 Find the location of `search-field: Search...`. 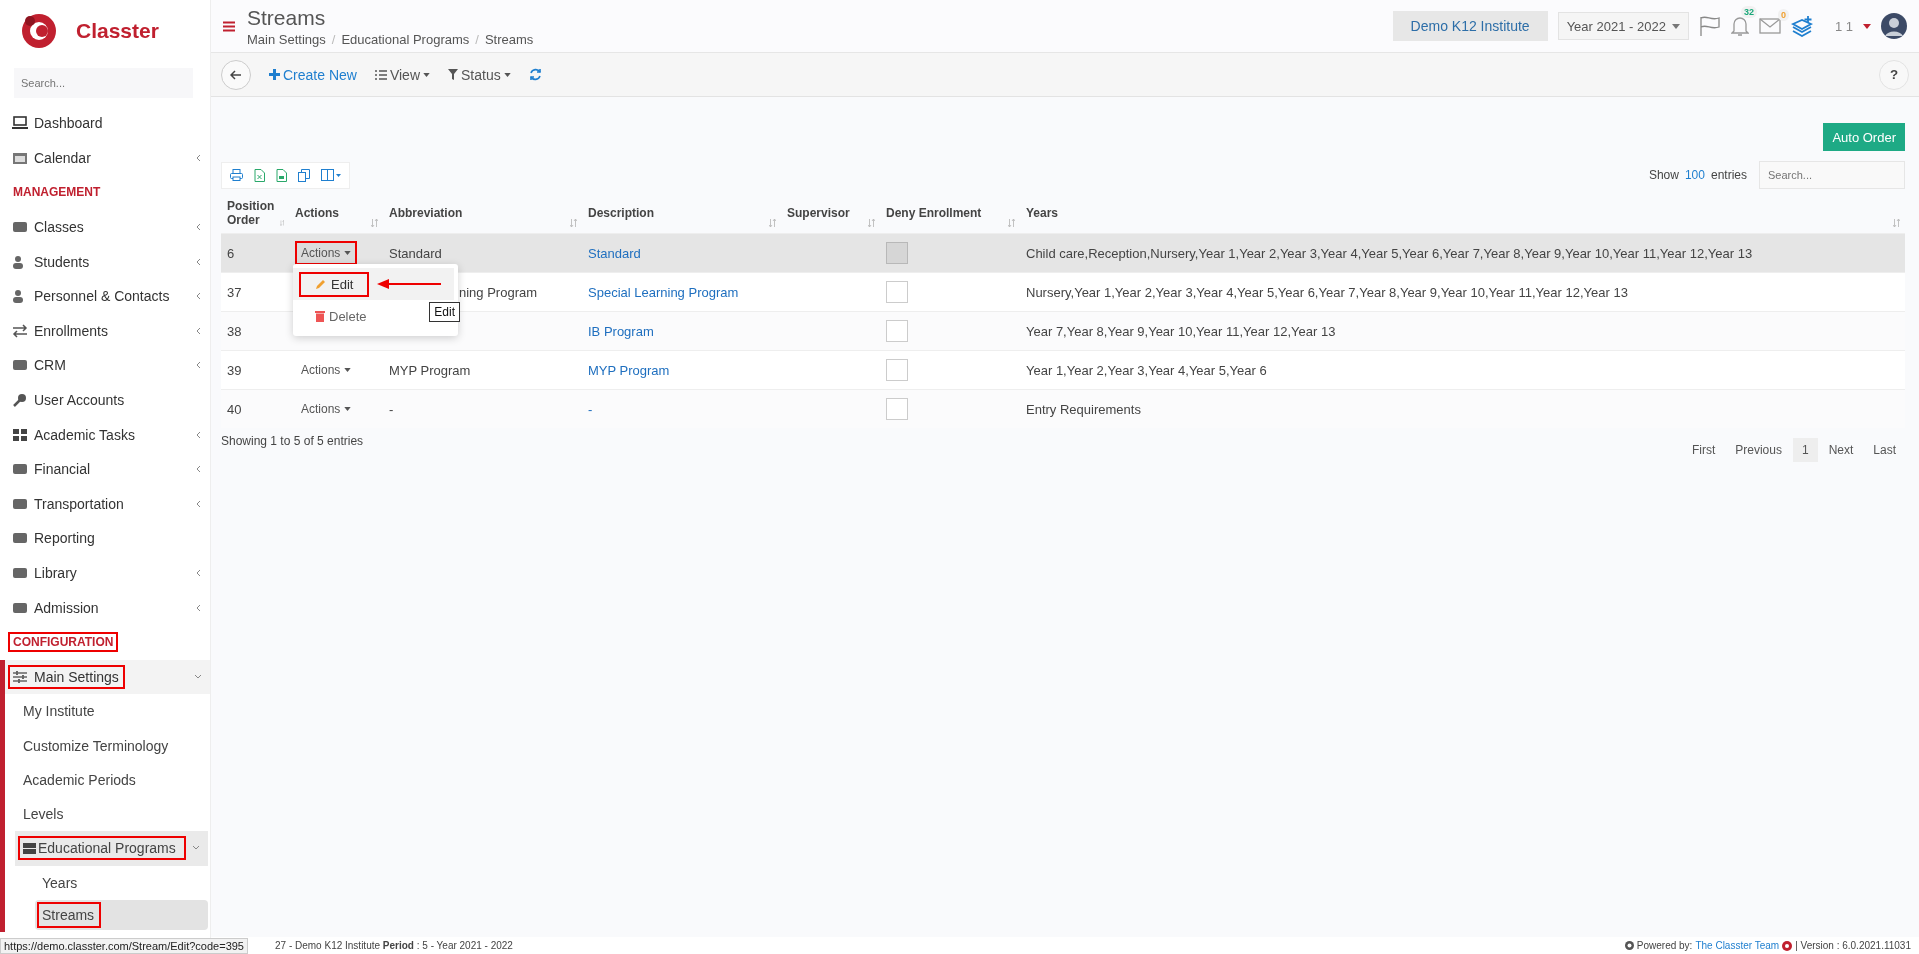

search-field: Search... is located at coordinates (103, 83).